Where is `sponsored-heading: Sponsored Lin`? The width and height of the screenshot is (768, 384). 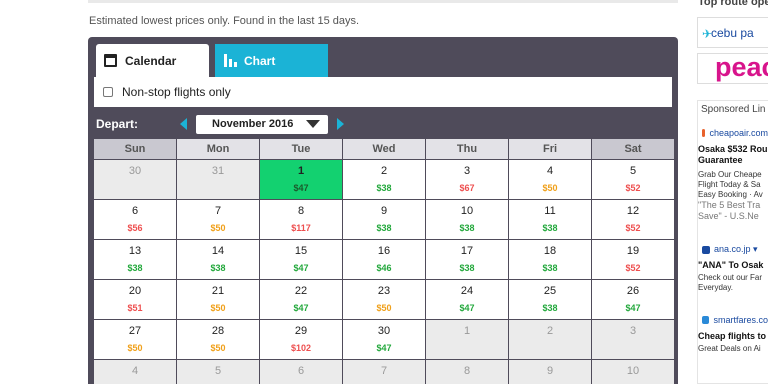
sponsored-heading: Sponsored Lin is located at coordinates (733, 109).